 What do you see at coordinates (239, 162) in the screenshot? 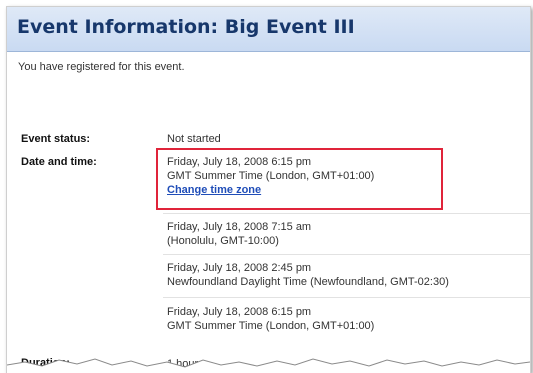
I see `primary-date: Friday, July 18, 2008 6:15 pm` at bounding box center [239, 162].